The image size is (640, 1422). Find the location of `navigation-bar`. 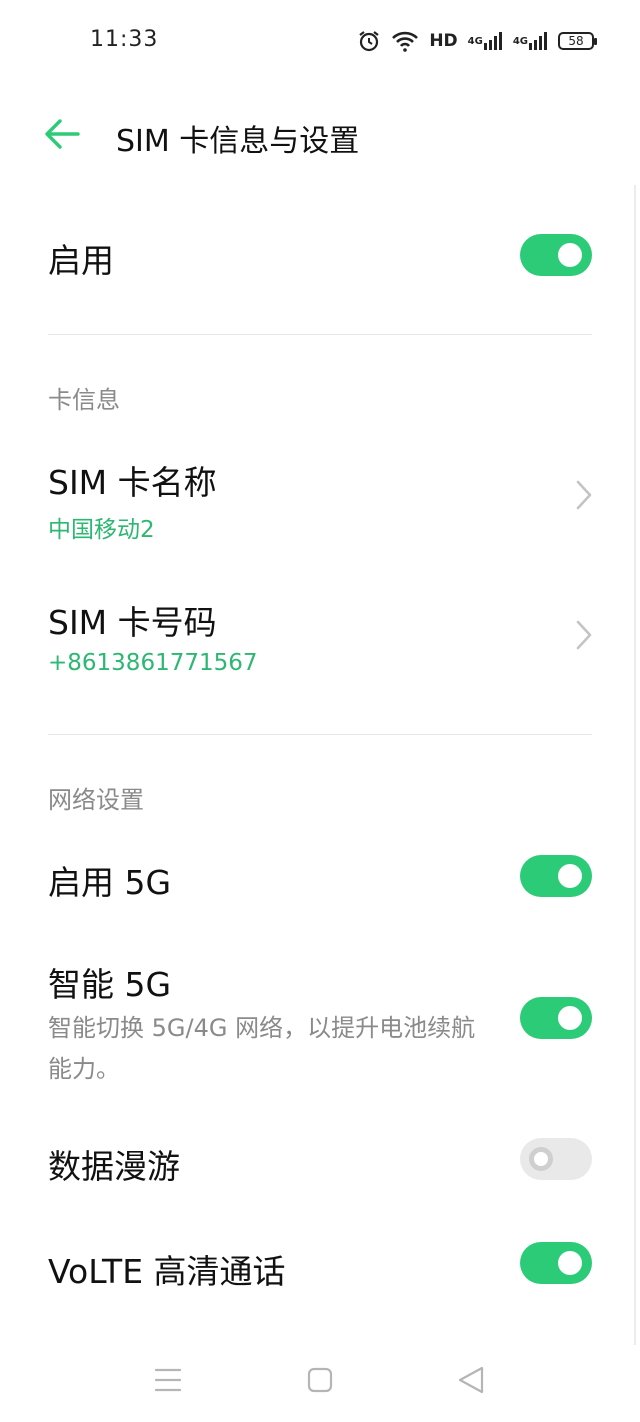

navigation-bar is located at coordinates (320, 1381).